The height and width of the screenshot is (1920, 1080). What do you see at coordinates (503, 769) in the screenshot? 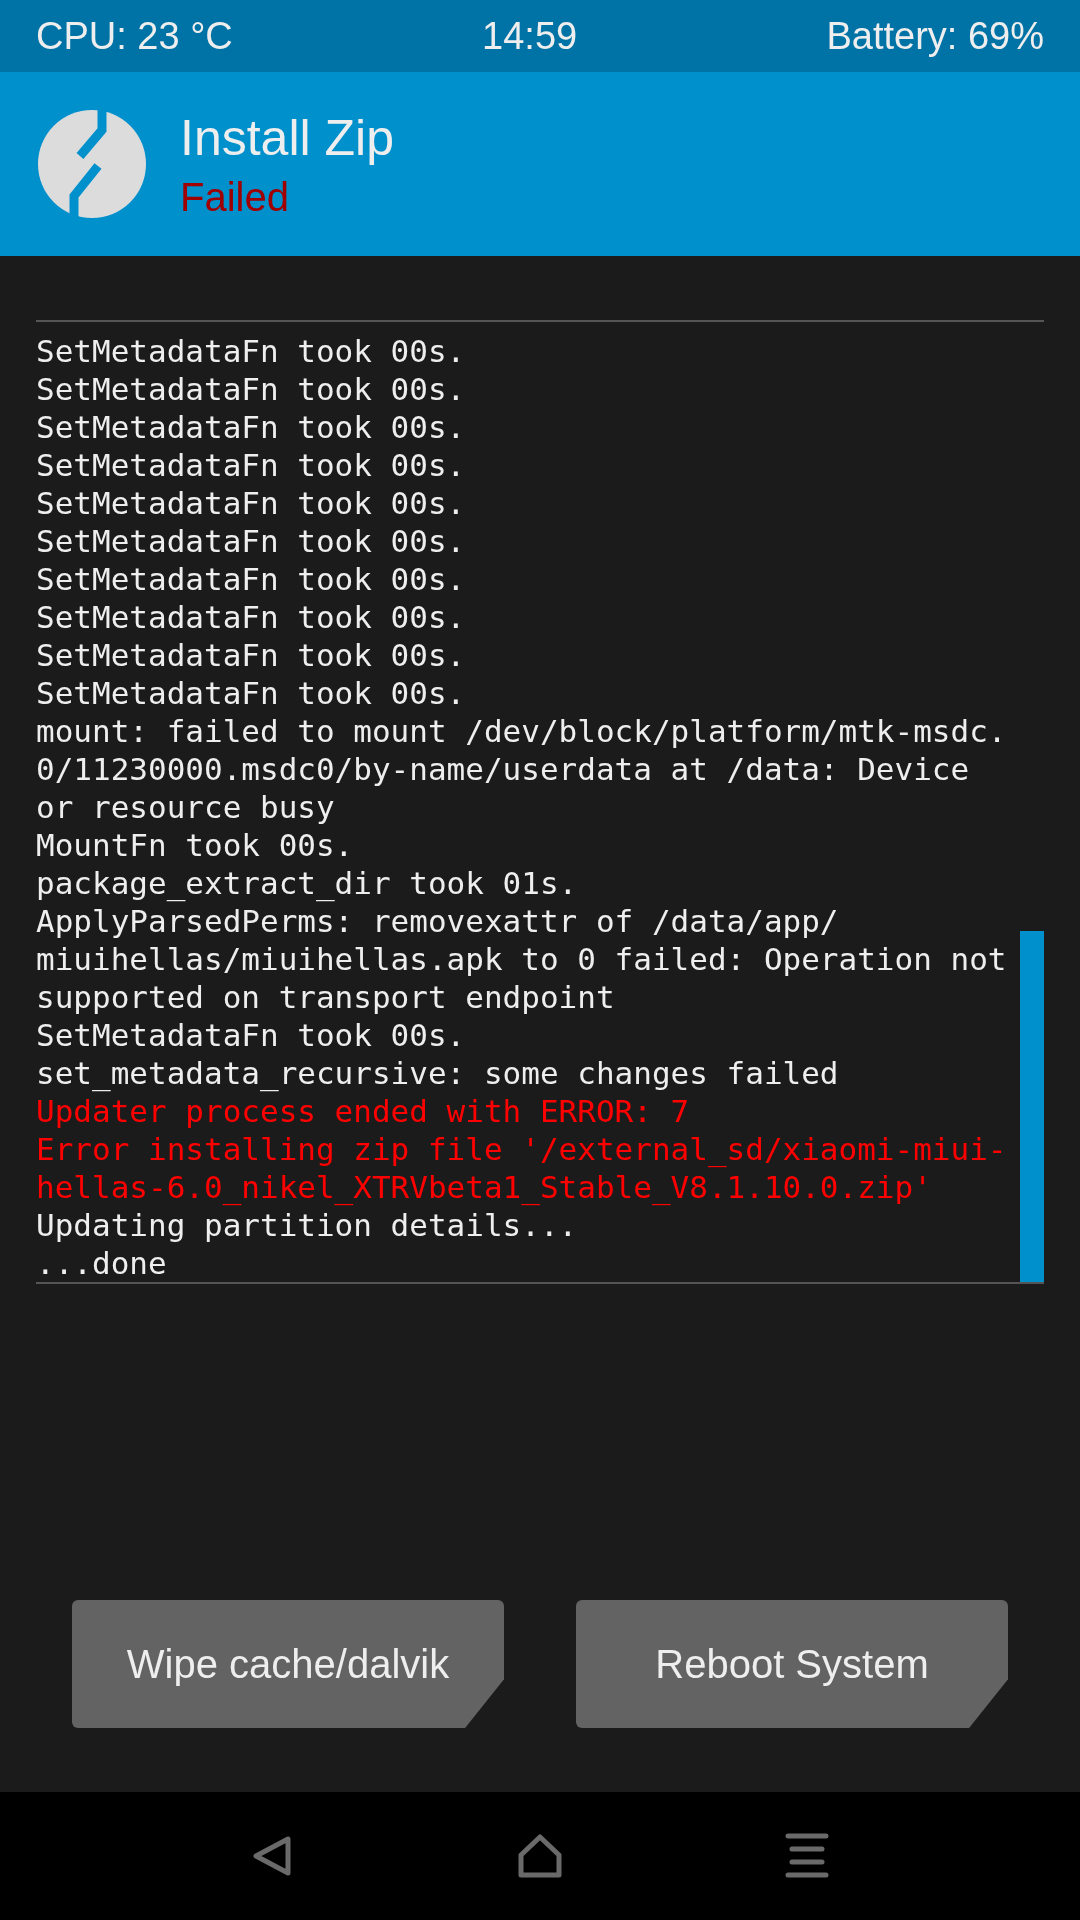
I see `log-line: 0/11230000.msdc0/by-name/userdata at /data: Device` at bounding box center [503, 769].